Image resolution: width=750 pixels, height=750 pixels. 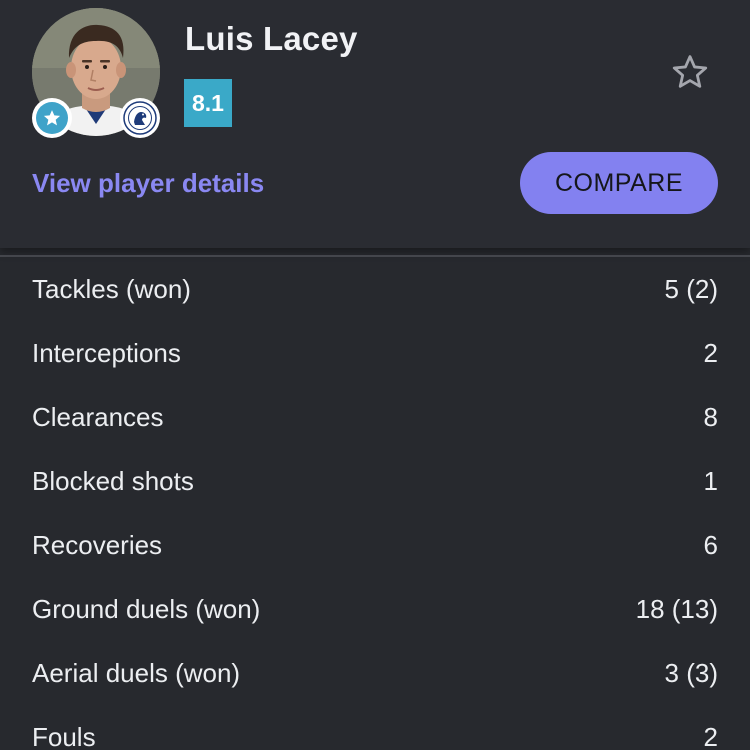 What do you see at coordinates (64, 736) in the screenshot?
I see `stat-label: Fouls` at bounding box center [64, 736].